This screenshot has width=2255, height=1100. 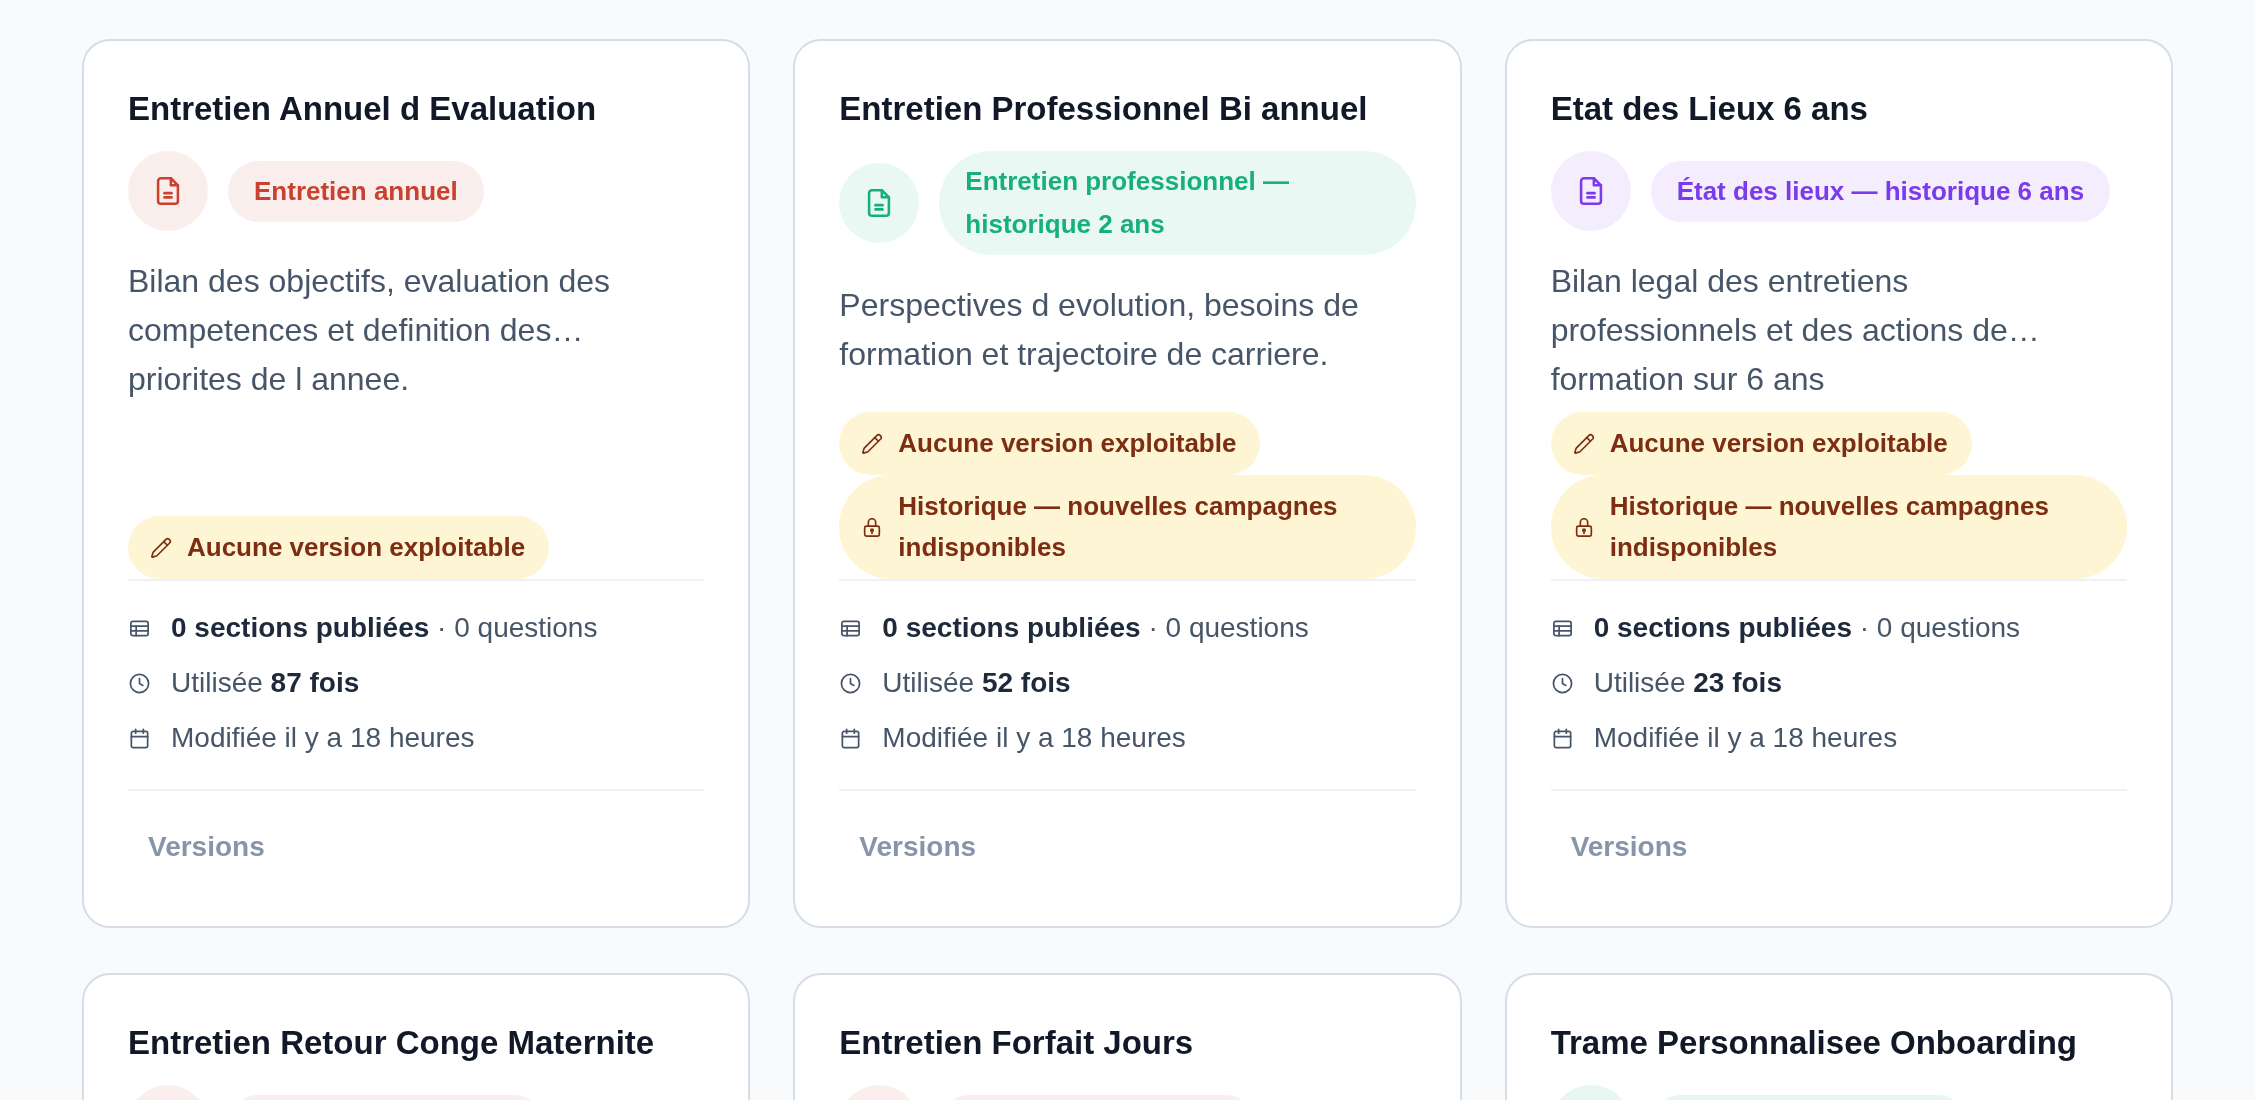 What do you see at coordinates (1687, 683) in the screenshot?
I see `usage-count: Utilisée 23 fois` at bounding box center [1687, 683].